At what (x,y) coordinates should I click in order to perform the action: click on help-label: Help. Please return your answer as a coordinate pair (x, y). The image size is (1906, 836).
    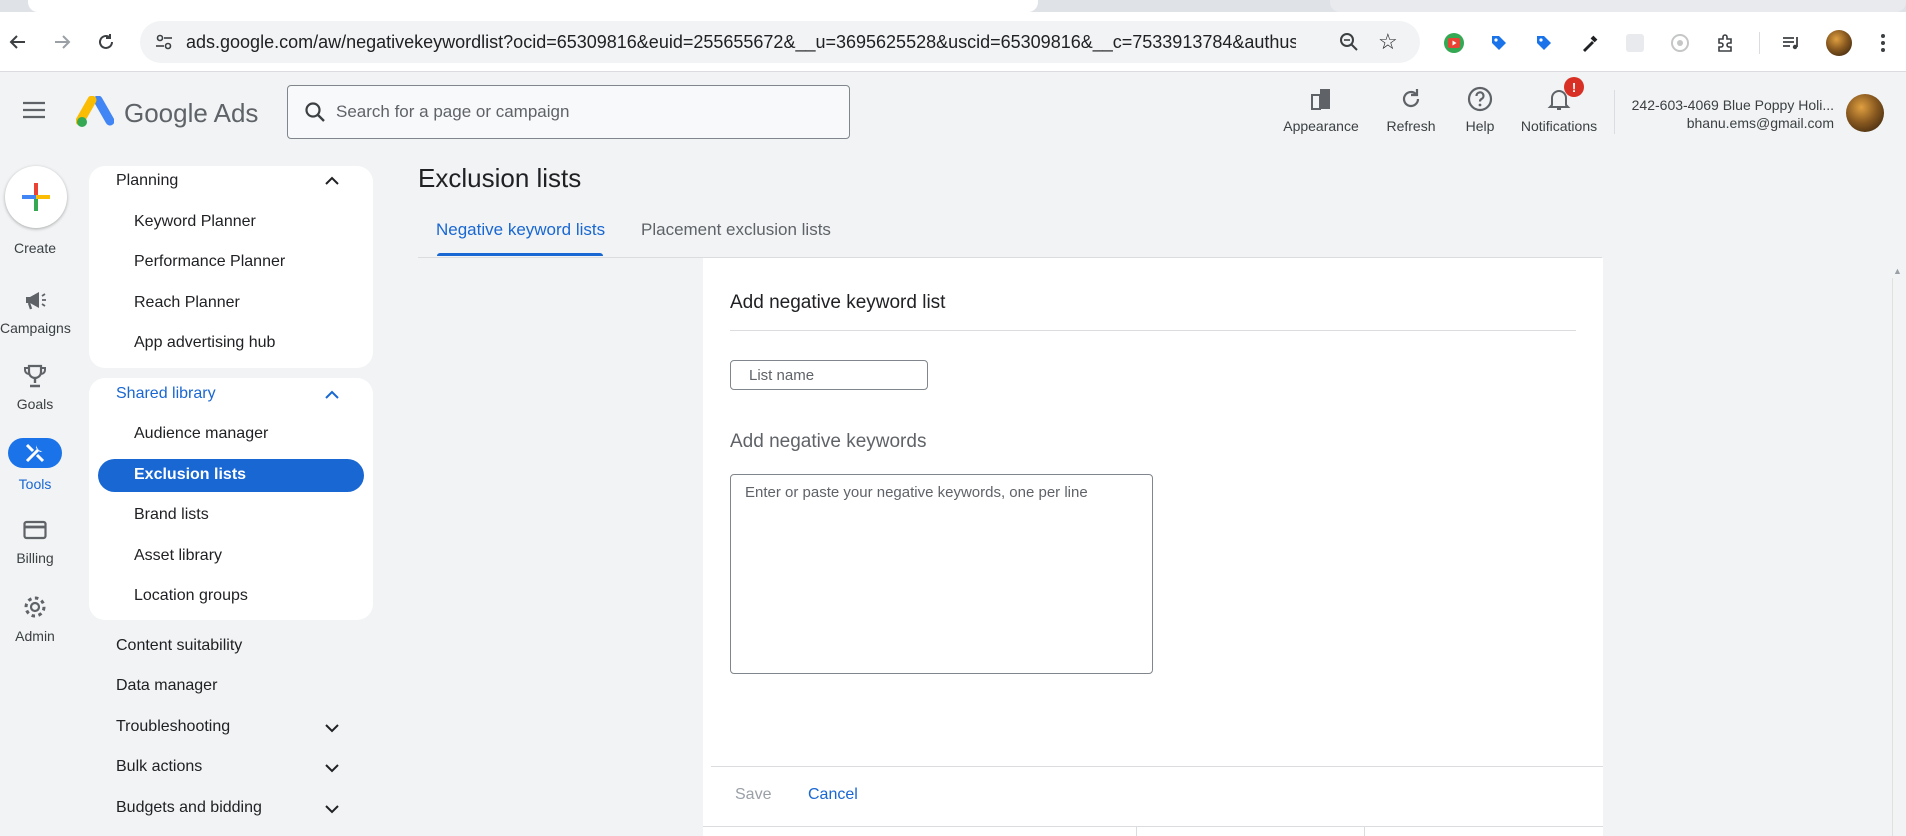
    Looking at the image, I should click on (1480, 126).